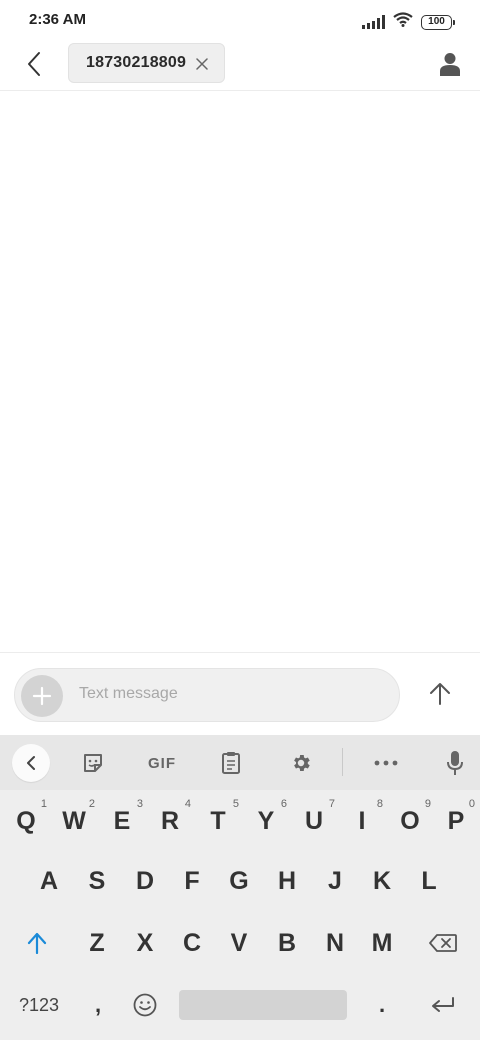 The image size is (480, 1040). Describe the element at coordinates (136, 62) in the screenshot. I see `recipient-number: 18730218809` at that location.